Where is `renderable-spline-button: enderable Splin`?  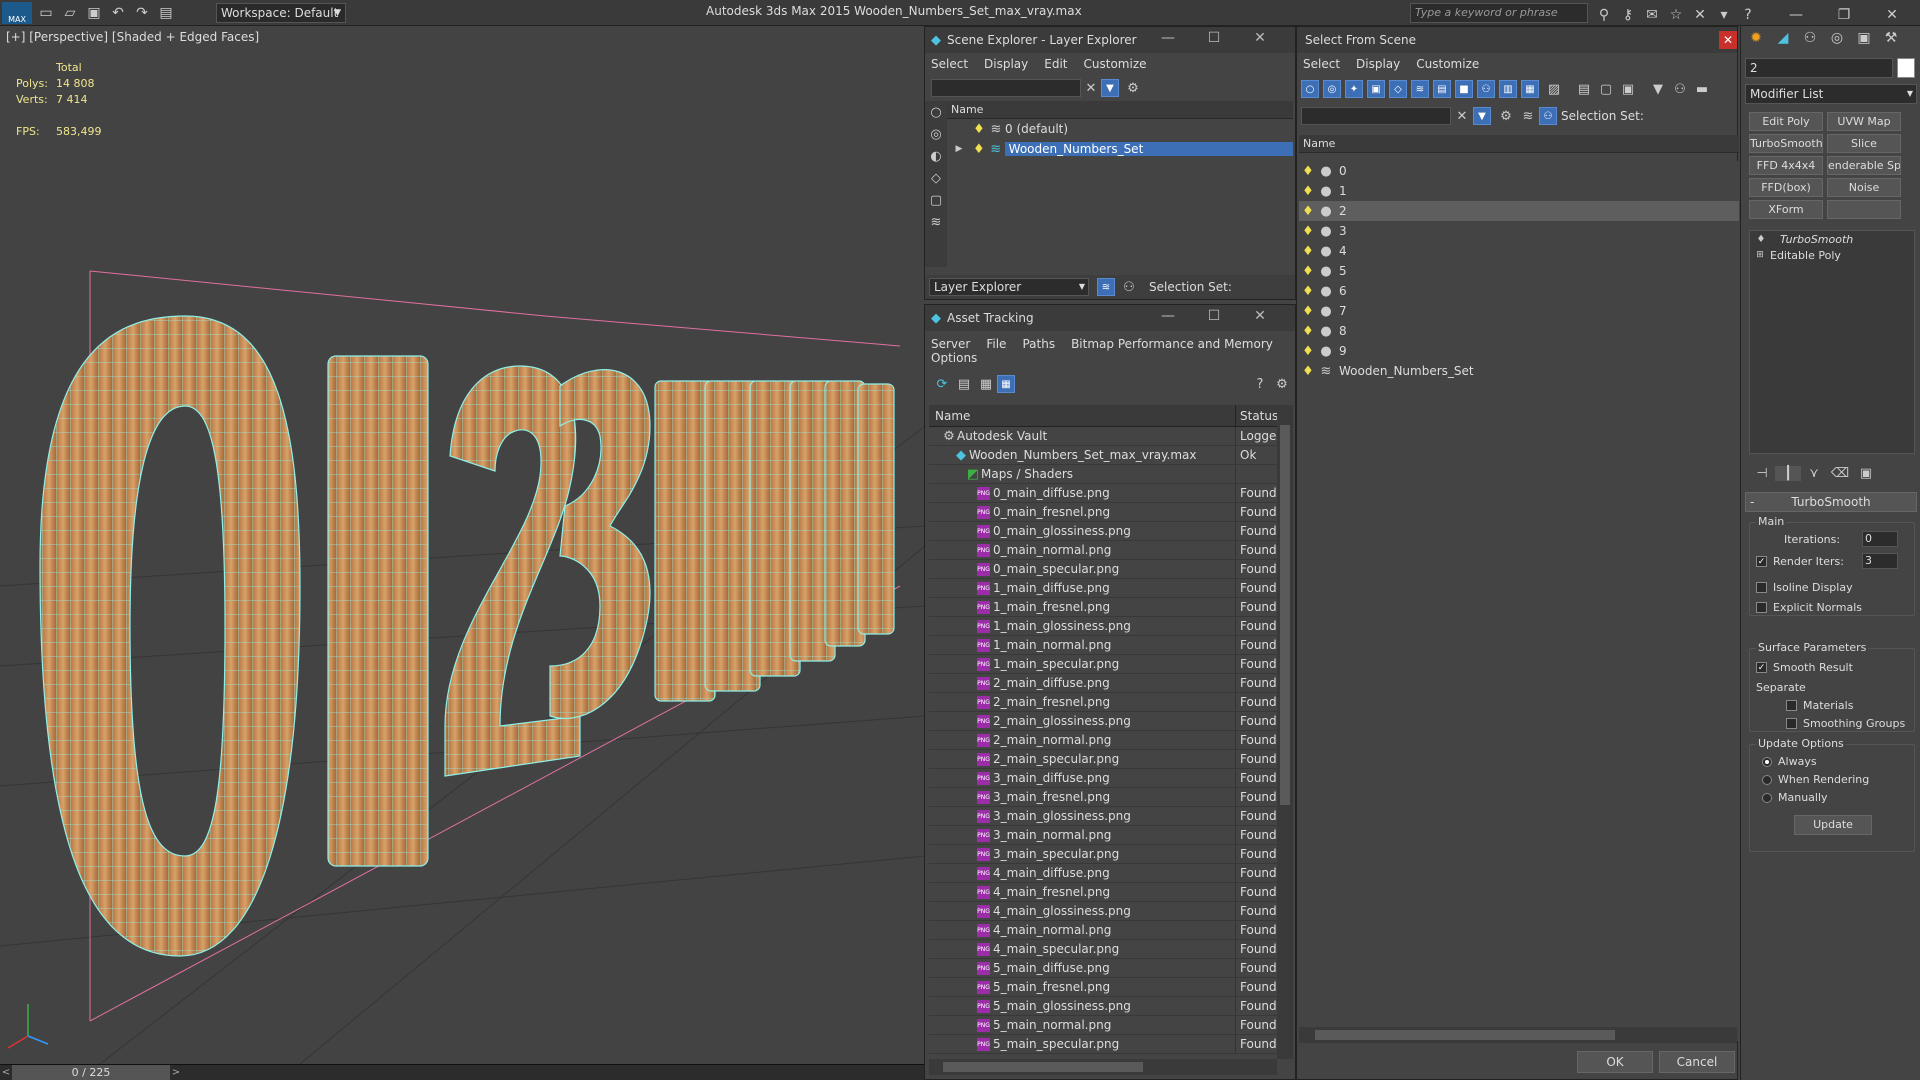
renderable-spline-button: enderable Splin is located at coordinates (1864, 165).